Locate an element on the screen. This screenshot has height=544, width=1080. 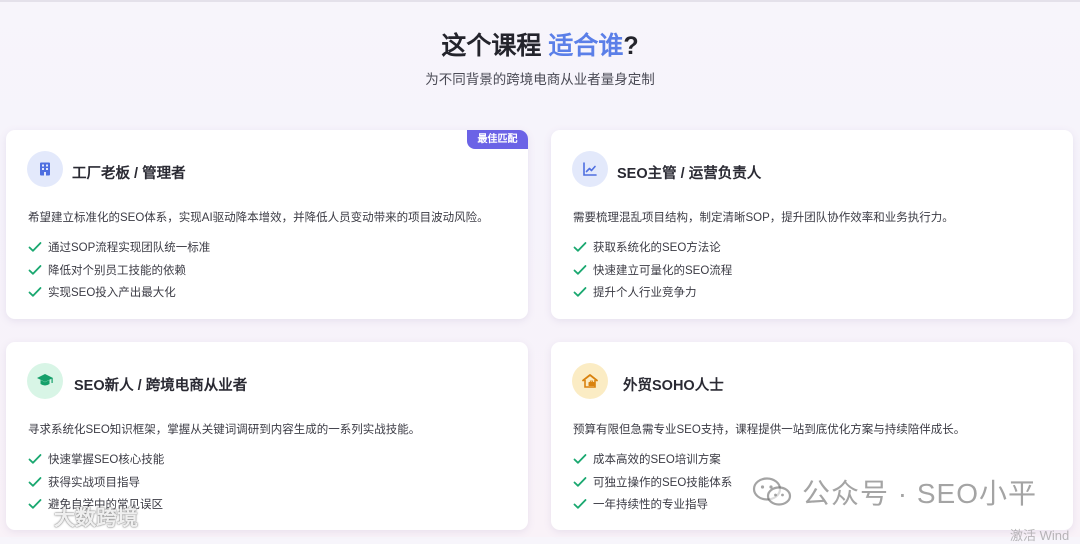
feature-text: 获得实战项目指导 is located at coordinates (94, 482).